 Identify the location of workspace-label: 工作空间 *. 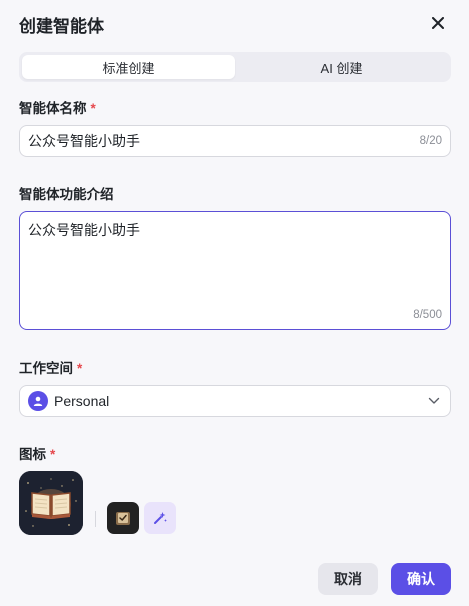
(50, 367).